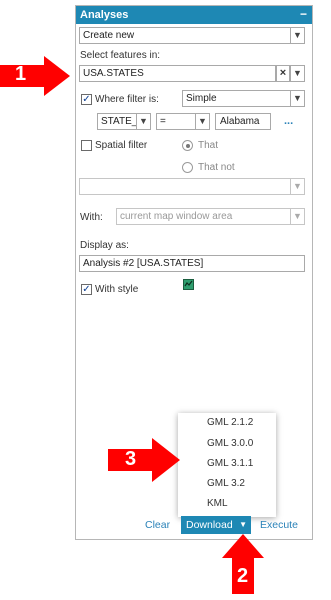 This screenshot has width=331, height=600. What do you see at coordinates (113, 73) in the screenshot?
I see `features-value: USA.STATES` at bounding box center [113, 73].